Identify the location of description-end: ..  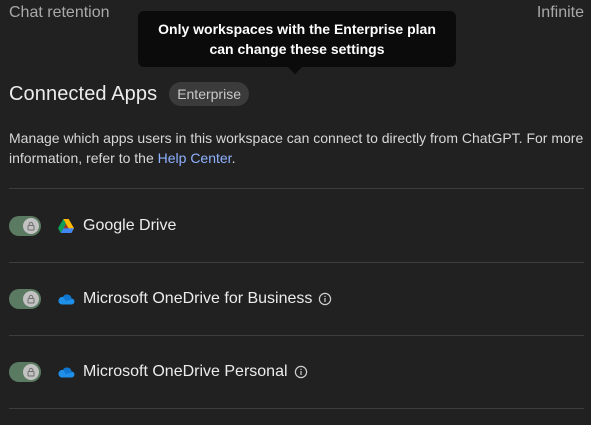
(233, 158).